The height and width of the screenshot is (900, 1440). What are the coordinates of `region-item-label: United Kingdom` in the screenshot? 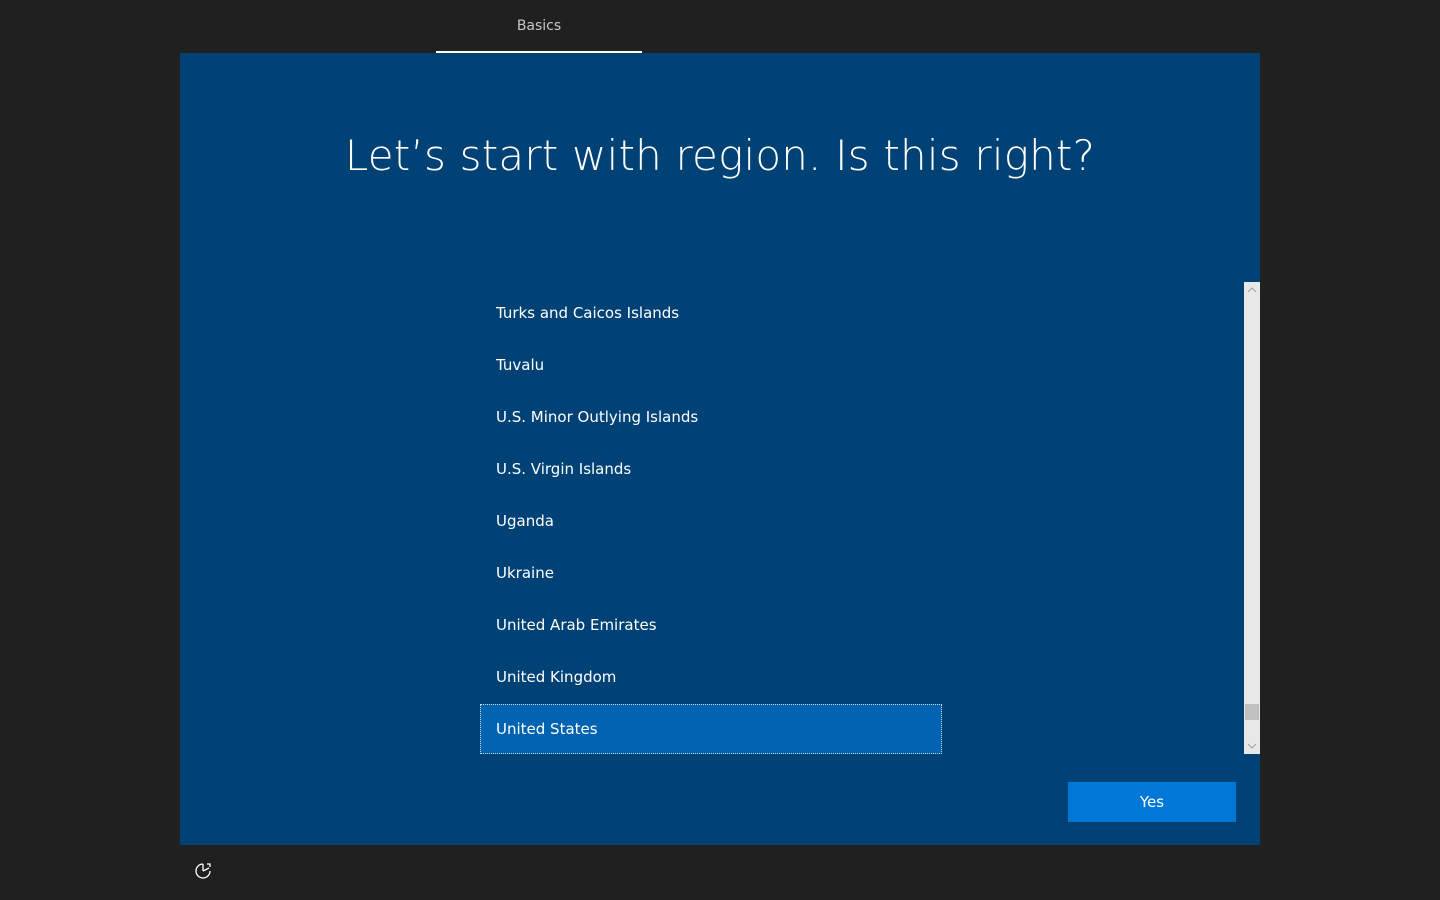 It's located at (556, 677).